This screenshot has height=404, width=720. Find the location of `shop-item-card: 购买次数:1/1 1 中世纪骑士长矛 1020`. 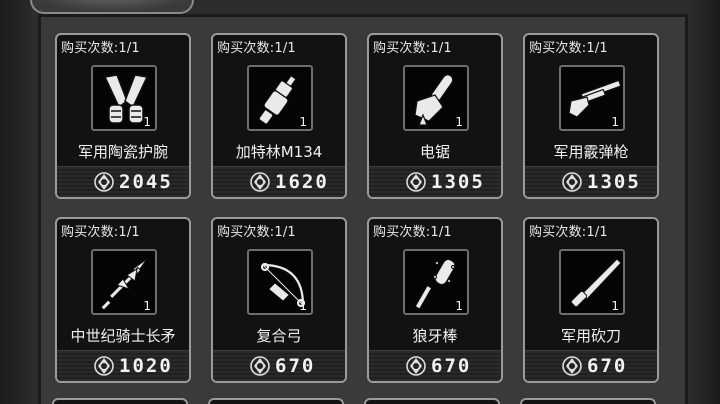

shop-item-card: 购买次数:1/1 1 中世纪骑士长矛 1020 is located at coordinates (123, 300).